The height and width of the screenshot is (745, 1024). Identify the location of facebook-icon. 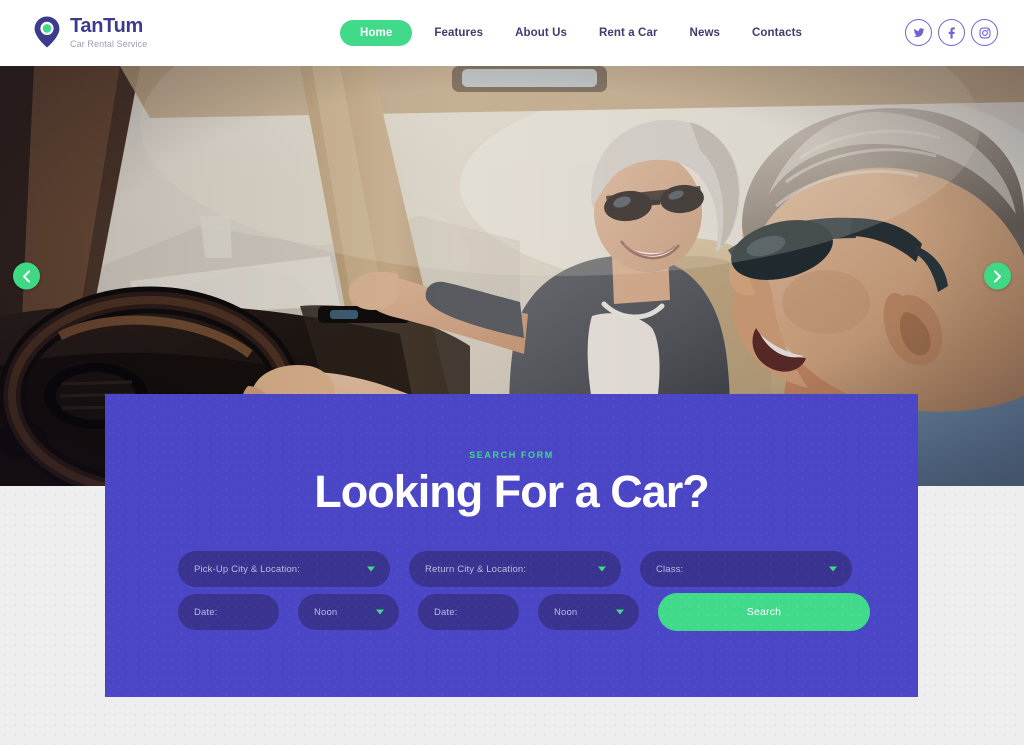
(951, 32).